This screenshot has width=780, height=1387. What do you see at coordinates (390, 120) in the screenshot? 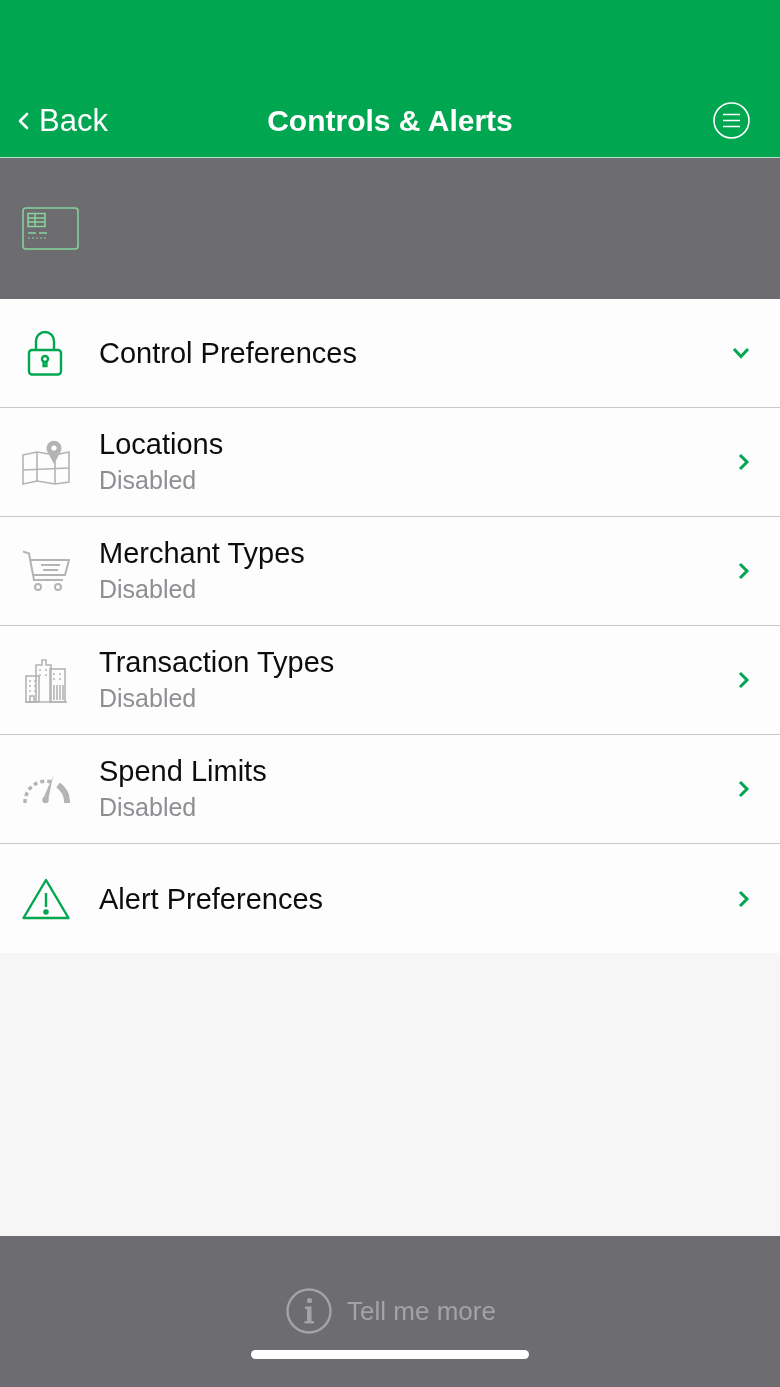
I see `screen-title: Controls & Alerts` at bounding box center [390, 120].